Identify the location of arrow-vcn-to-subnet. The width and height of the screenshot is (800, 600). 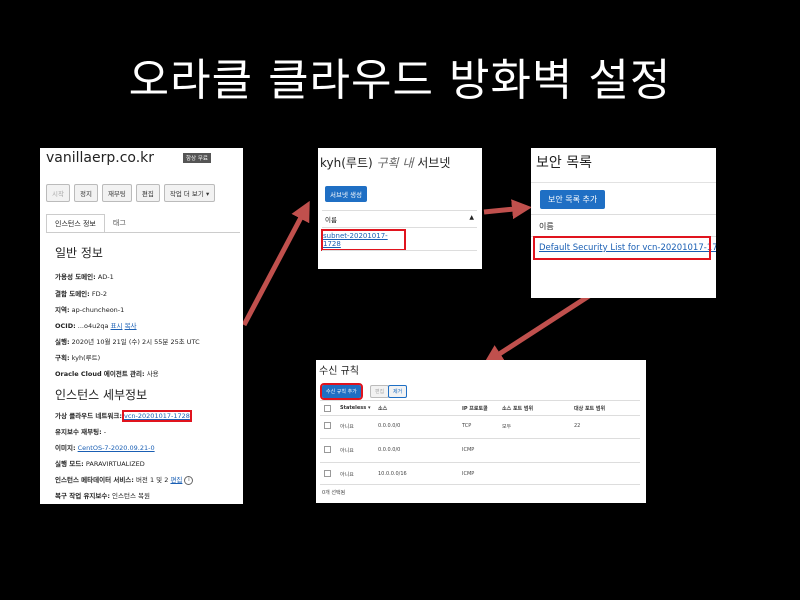
(275, 263).